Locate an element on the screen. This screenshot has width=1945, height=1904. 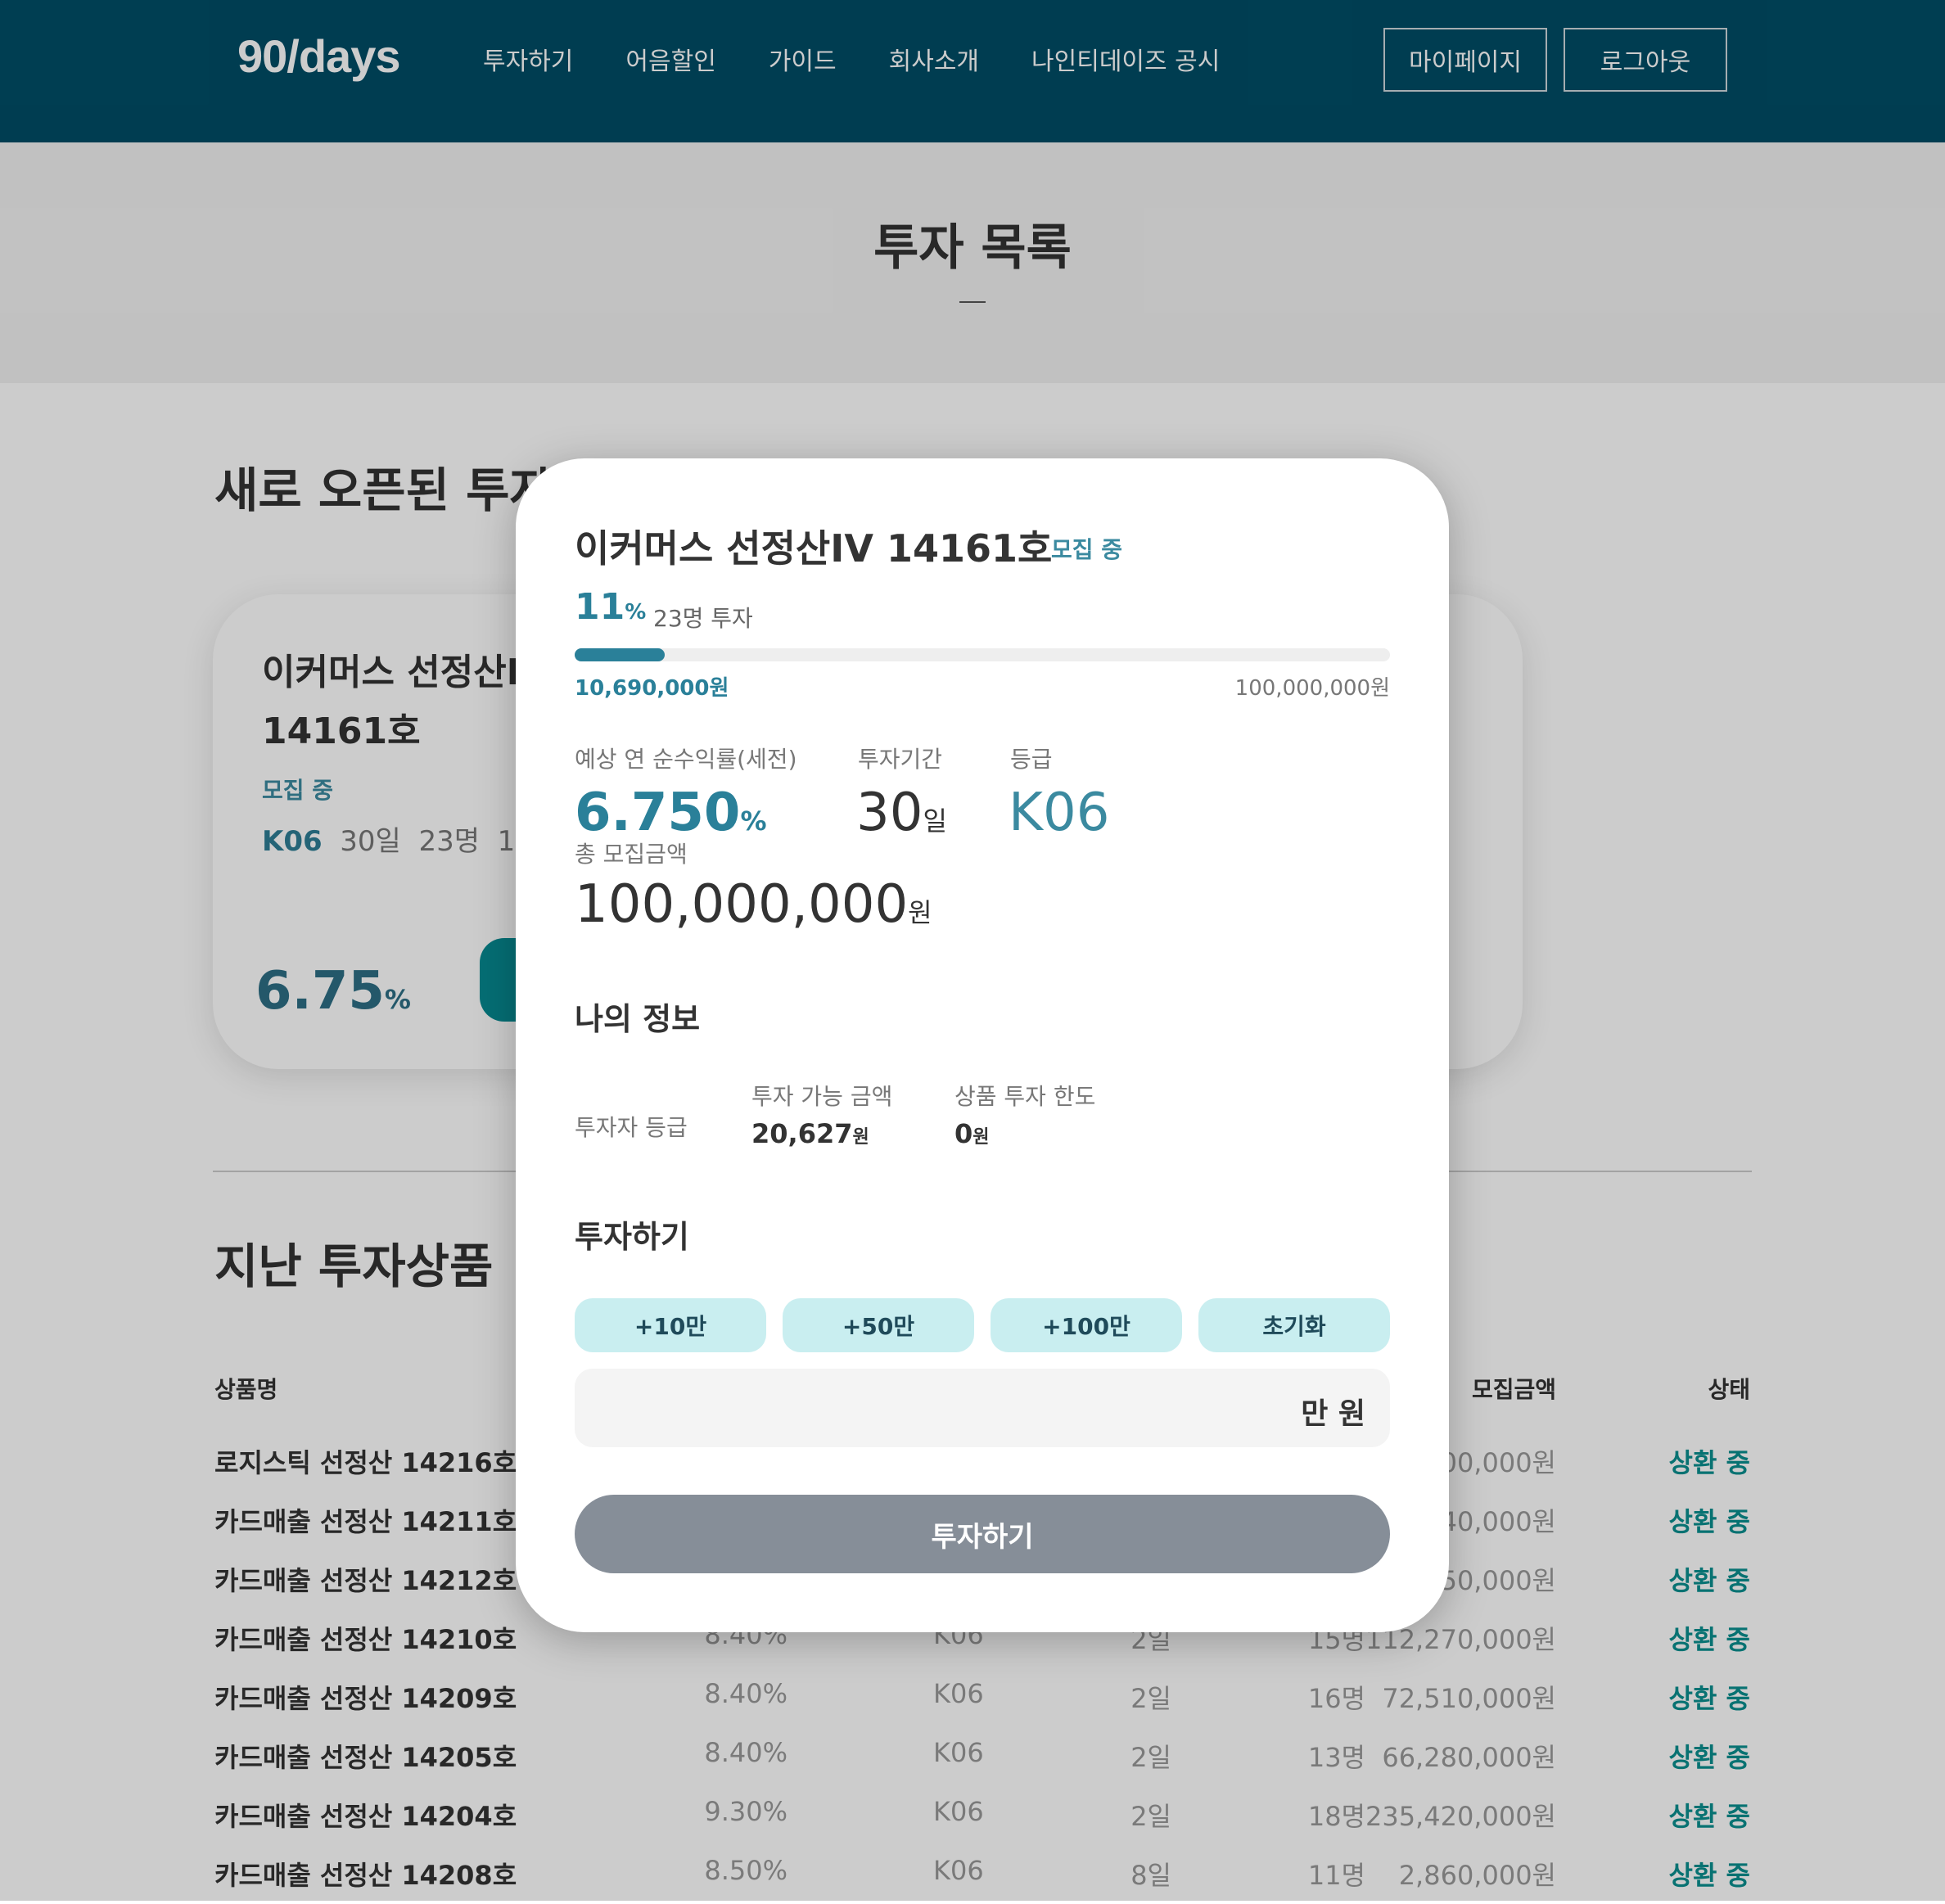
investor-count: 23명 투자 is located at coordinates (703, 618).